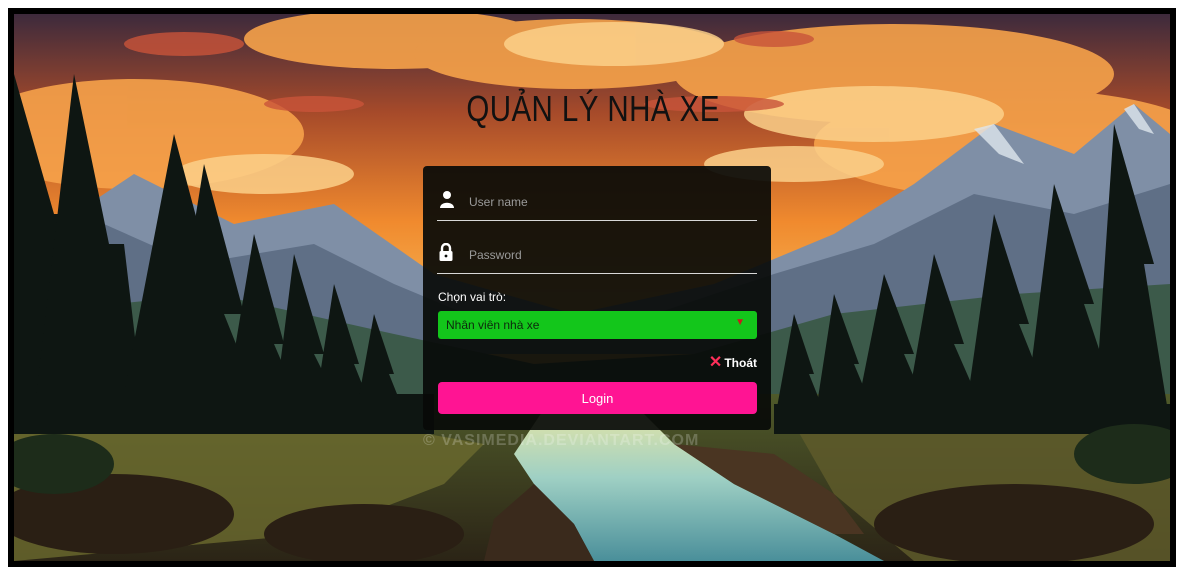 The image size is (1184, 575). I want to click on password-field, so click(597, 251).